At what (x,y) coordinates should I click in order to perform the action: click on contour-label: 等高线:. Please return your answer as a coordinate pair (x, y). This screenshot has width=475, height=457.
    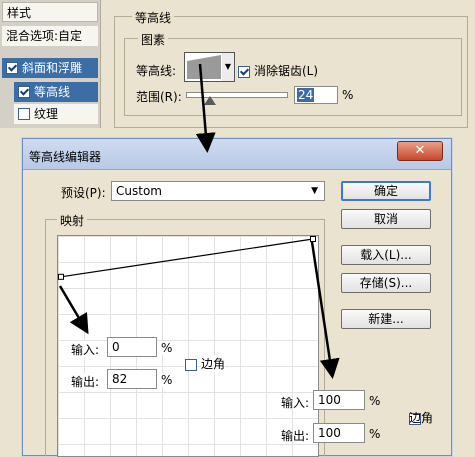
    Looking at the image, I should click on (156, 71).